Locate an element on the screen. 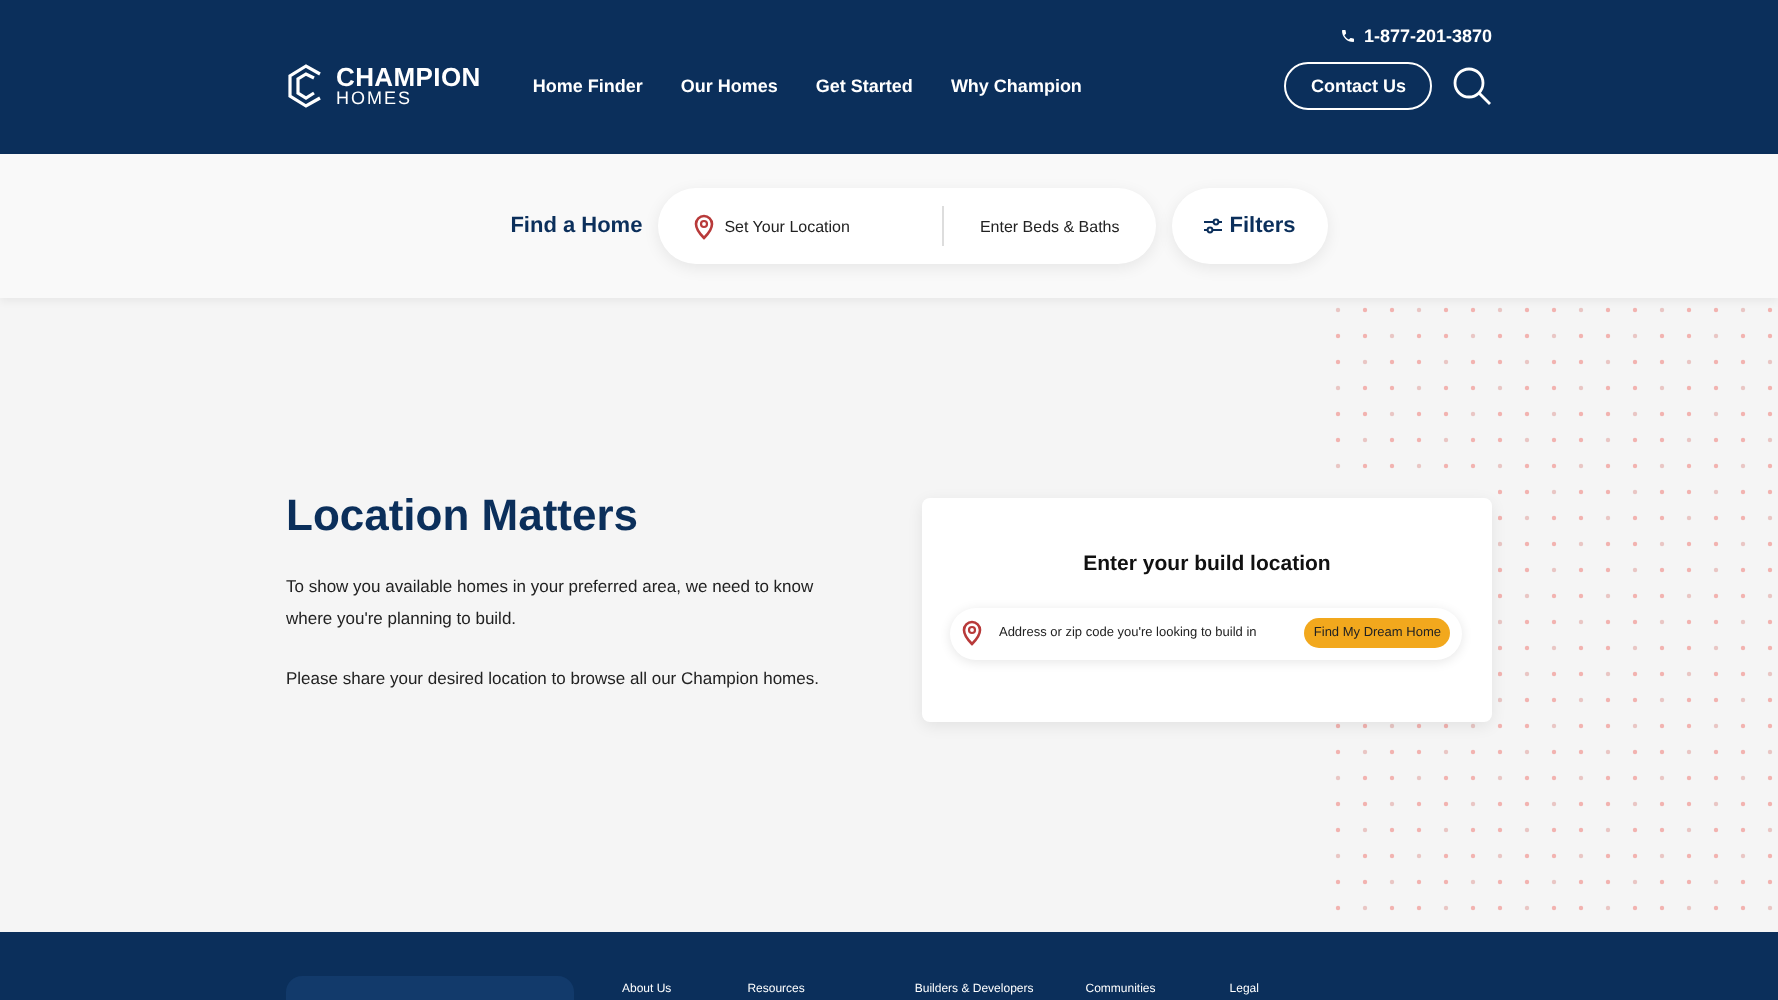  logo-icon is located at coordinates (306, 86).